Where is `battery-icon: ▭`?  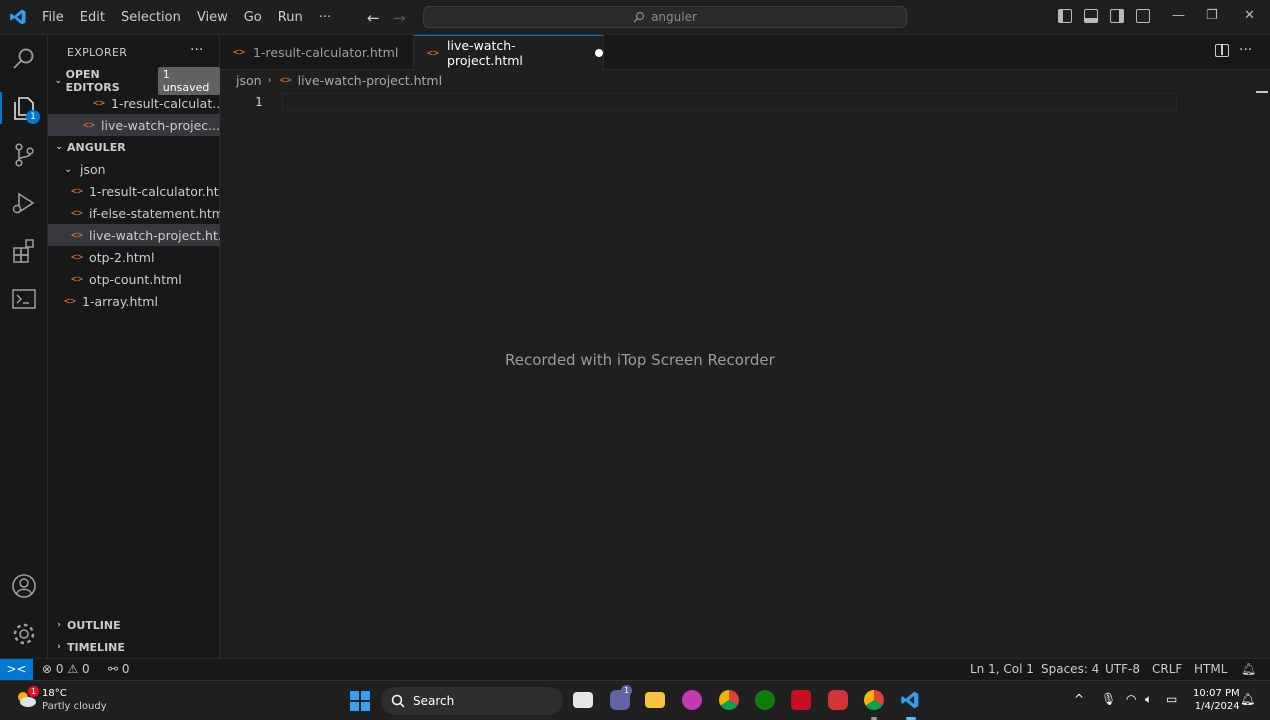 battery-icon: ▭ is located at coordinates (1171, 699).